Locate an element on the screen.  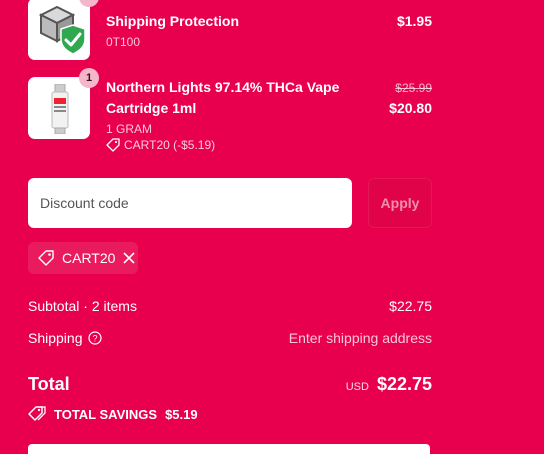
subtotal-label: Subtotal · 2 items is located at coordinates (82, 306).